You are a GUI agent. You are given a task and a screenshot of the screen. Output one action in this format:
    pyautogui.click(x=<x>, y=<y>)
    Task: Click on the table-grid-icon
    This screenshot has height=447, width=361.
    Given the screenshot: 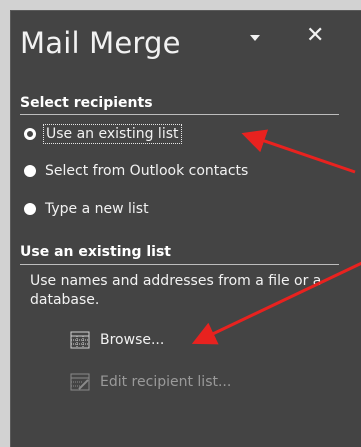 What is the action you would take?
    pyautogui.click(x=80, y=340)
    